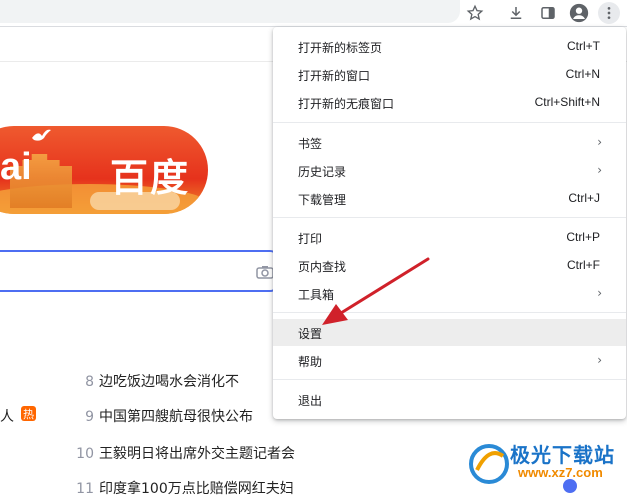 This screenshot has height=500, width=627. What do you see at coordinates (340, 48) in the screenshot?
I see `menu-item-label: 打开新的标签页` at bounding box center [340, 48].